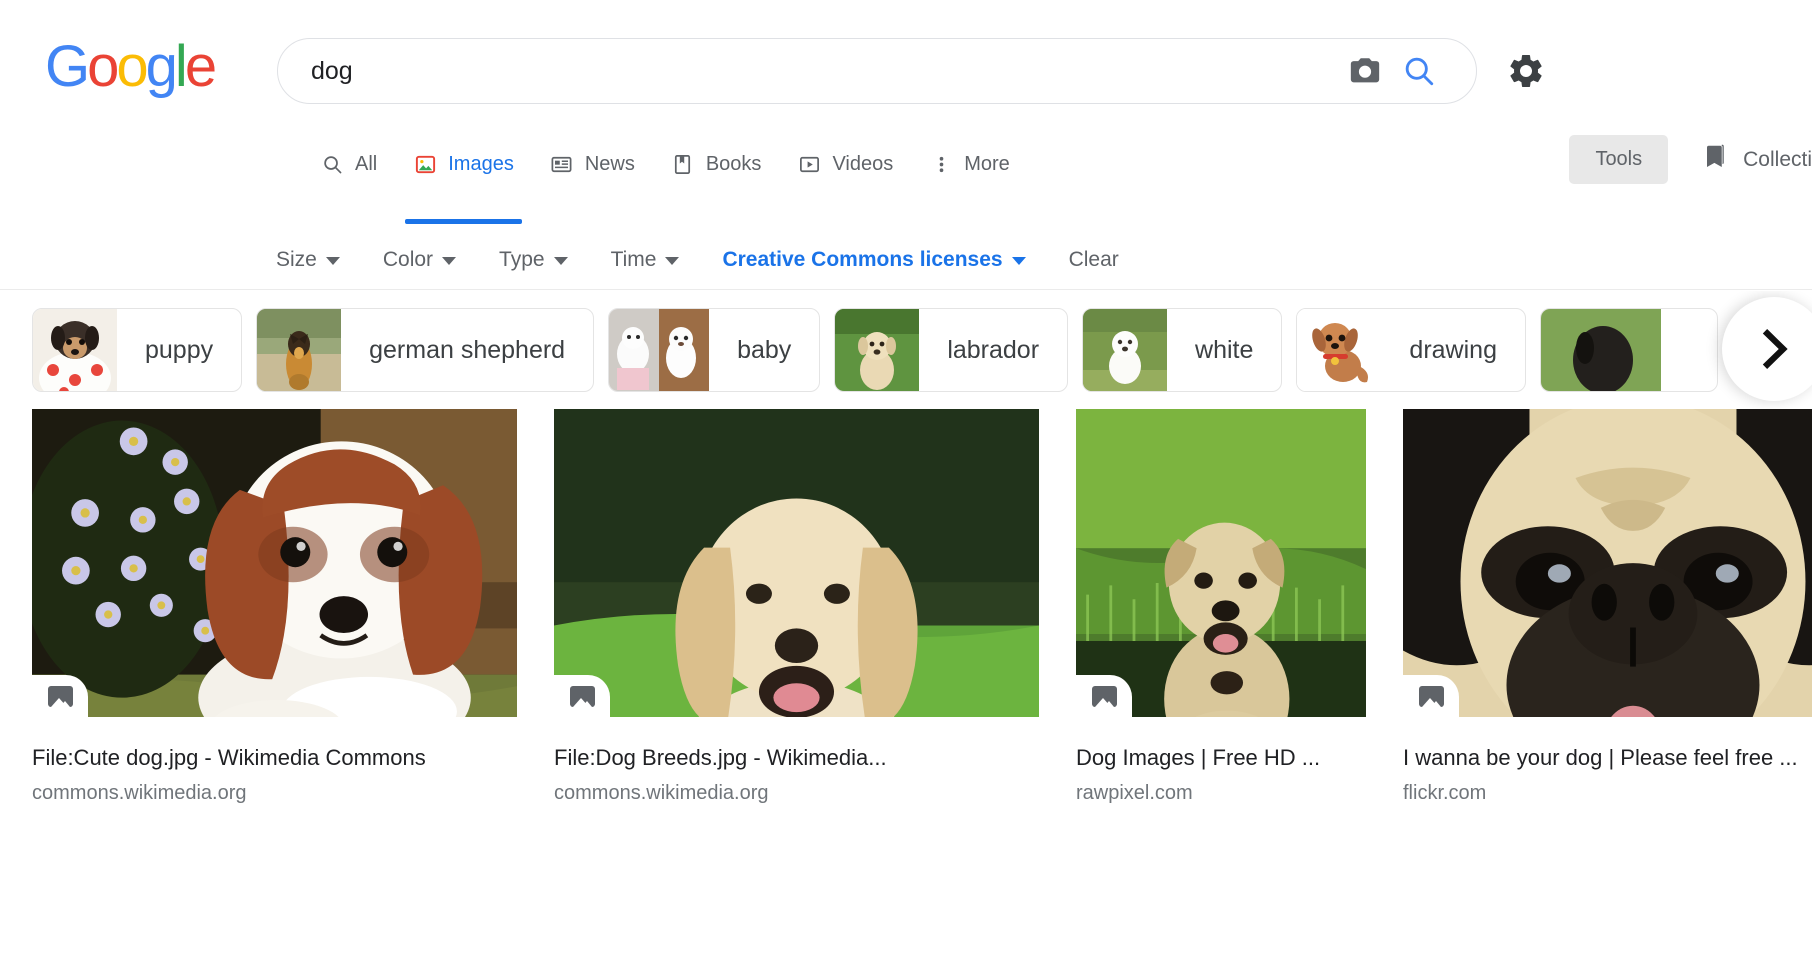  I want to click on collections-label: Collecti, so click(1777, 159).